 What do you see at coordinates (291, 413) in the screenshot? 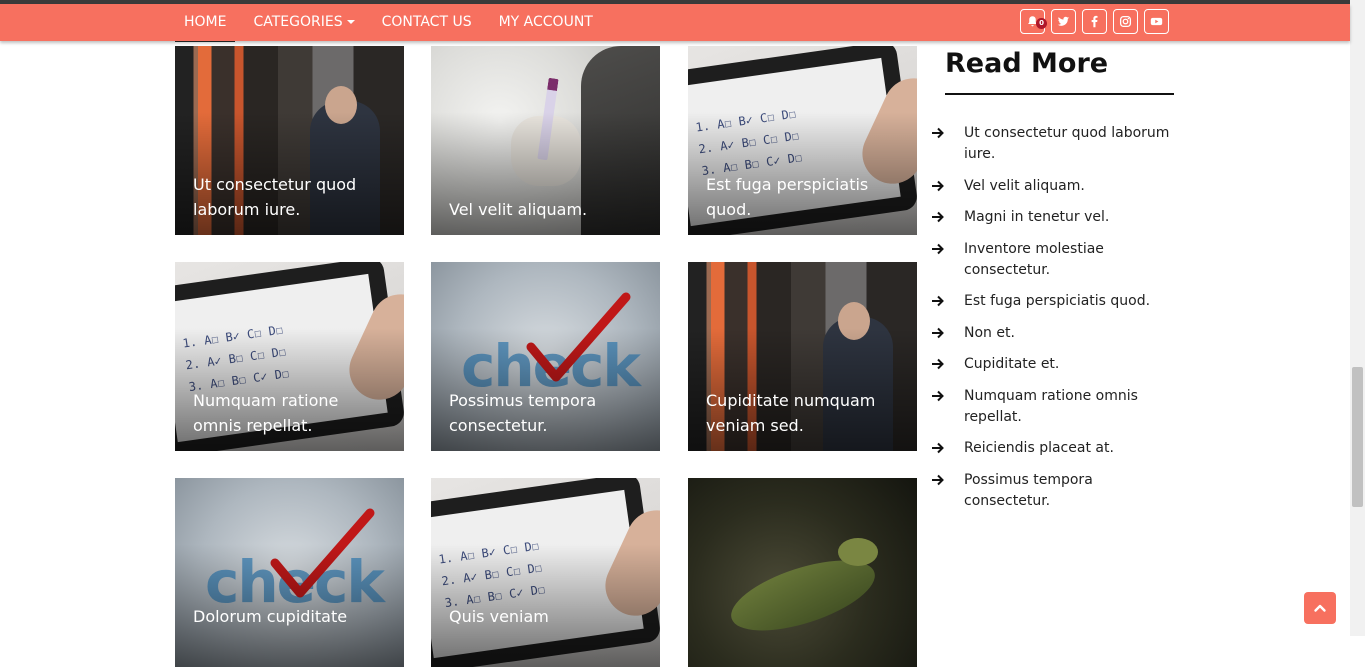
I see `post-title: Numquam ratione omnis repellat.` at bounding box center [291, 413].